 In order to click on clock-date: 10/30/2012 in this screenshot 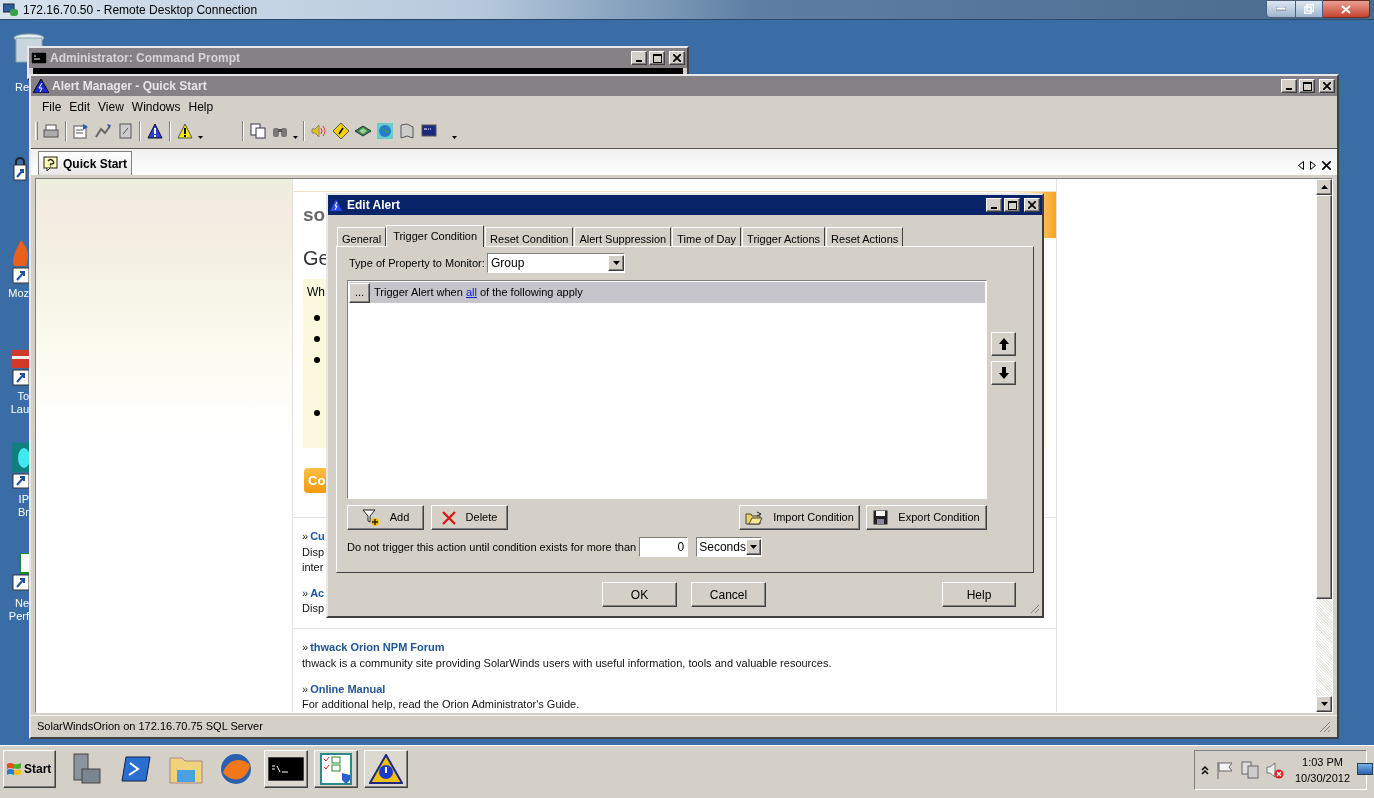, I will do `click(1323, 778)`.